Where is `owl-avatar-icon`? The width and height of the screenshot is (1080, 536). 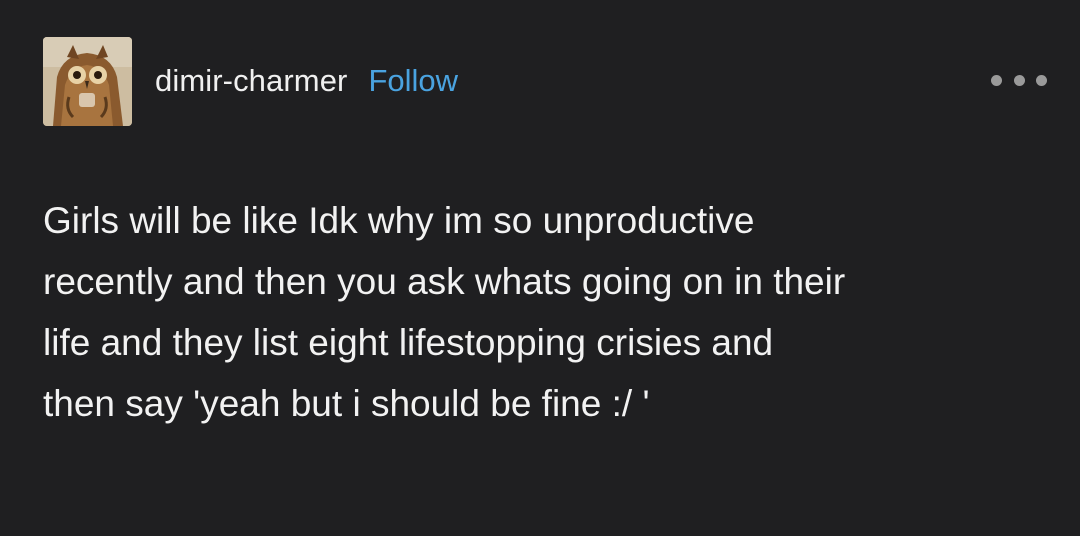 owl-avatar-icon is located at coordinates (87, 81).